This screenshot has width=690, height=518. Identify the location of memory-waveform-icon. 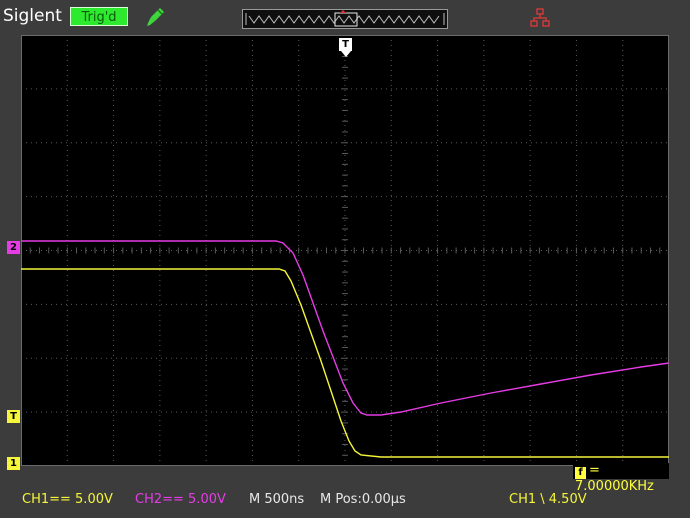
(345, 18).